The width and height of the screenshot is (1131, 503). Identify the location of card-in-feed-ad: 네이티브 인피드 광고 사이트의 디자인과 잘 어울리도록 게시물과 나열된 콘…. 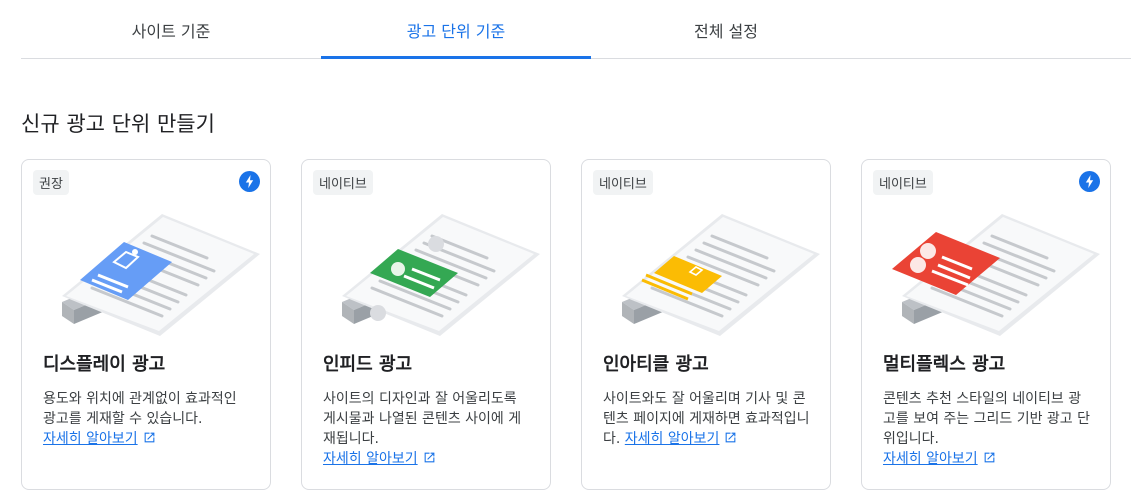
(426, 324).